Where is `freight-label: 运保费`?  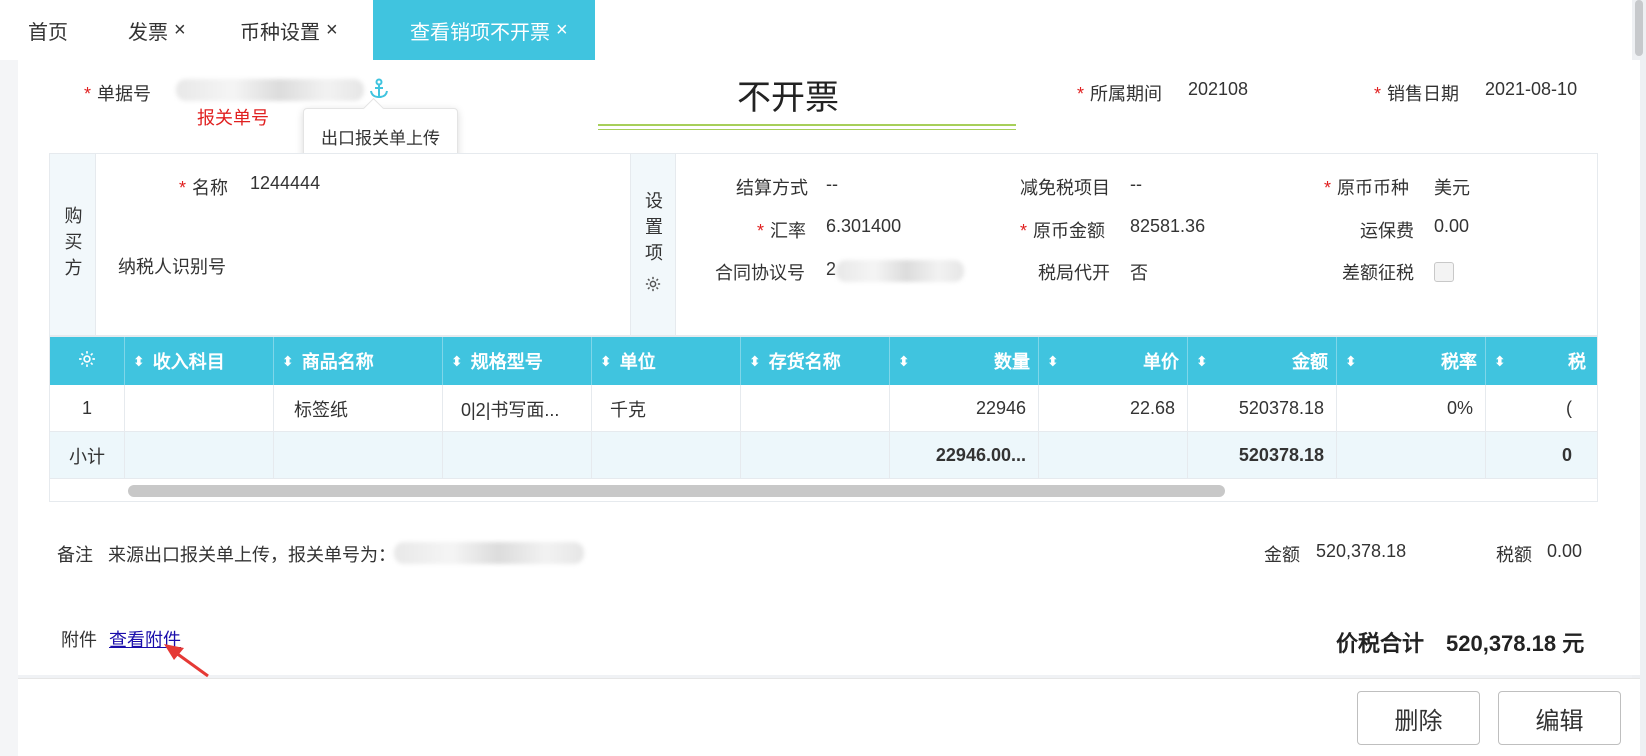
freight-label: 运保费 is located at coordinates (1387, 231).